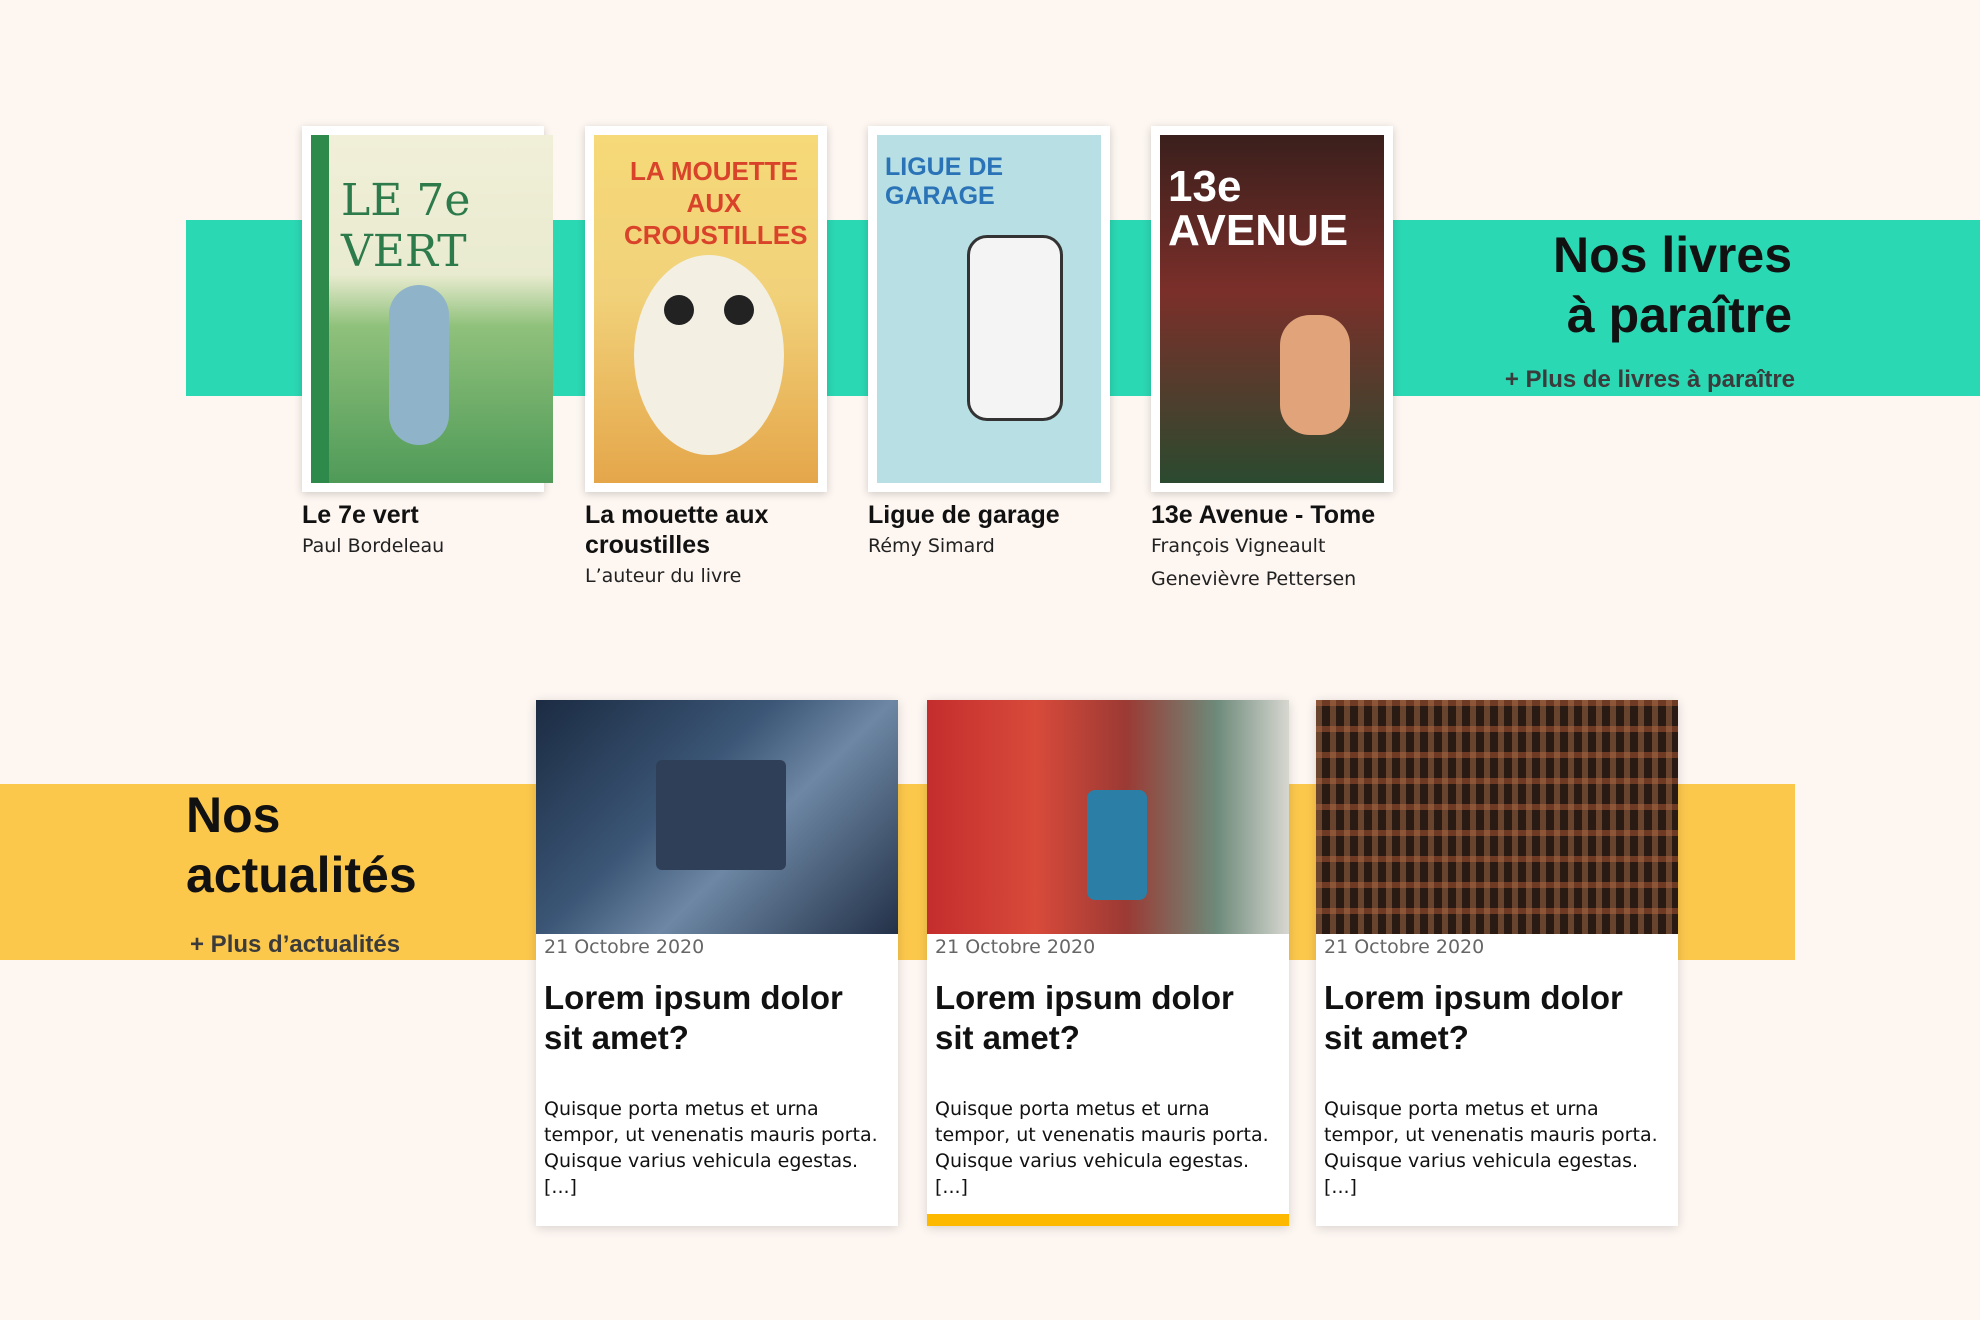 The image size is (1980, 1320). I want to click on news-section-title: Nos actualités, so click(356, 845).